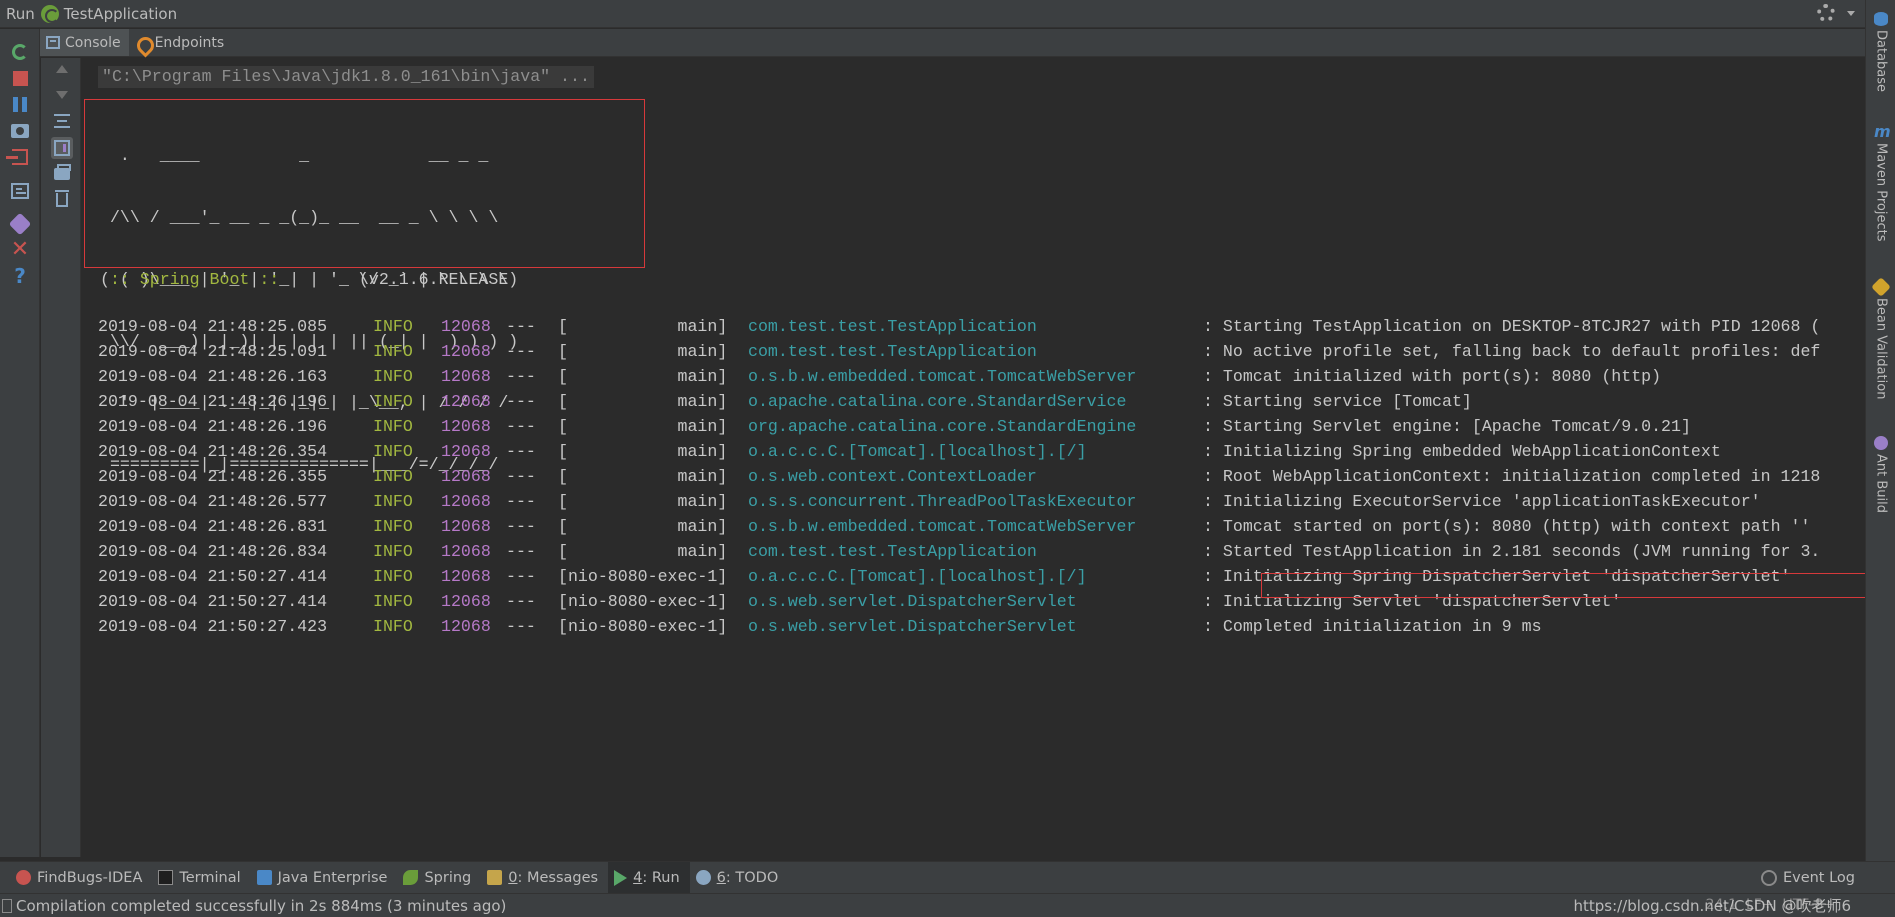 Image resolution: width=1895 pixels, height=917 pixels. I want to click on bean-validation-tool: Bean Validation, so click(1881, 338).